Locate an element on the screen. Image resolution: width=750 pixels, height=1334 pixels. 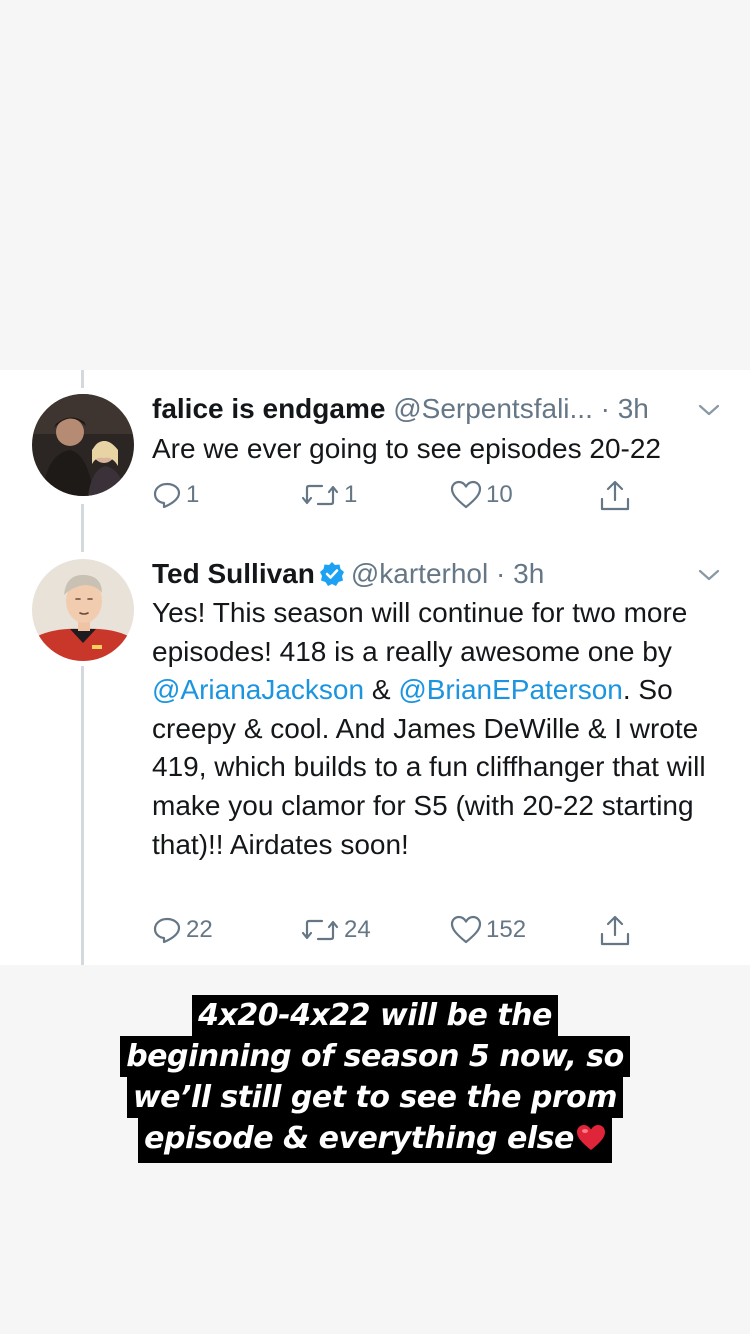
like-button: 10 is located at coordinates (481, 495).